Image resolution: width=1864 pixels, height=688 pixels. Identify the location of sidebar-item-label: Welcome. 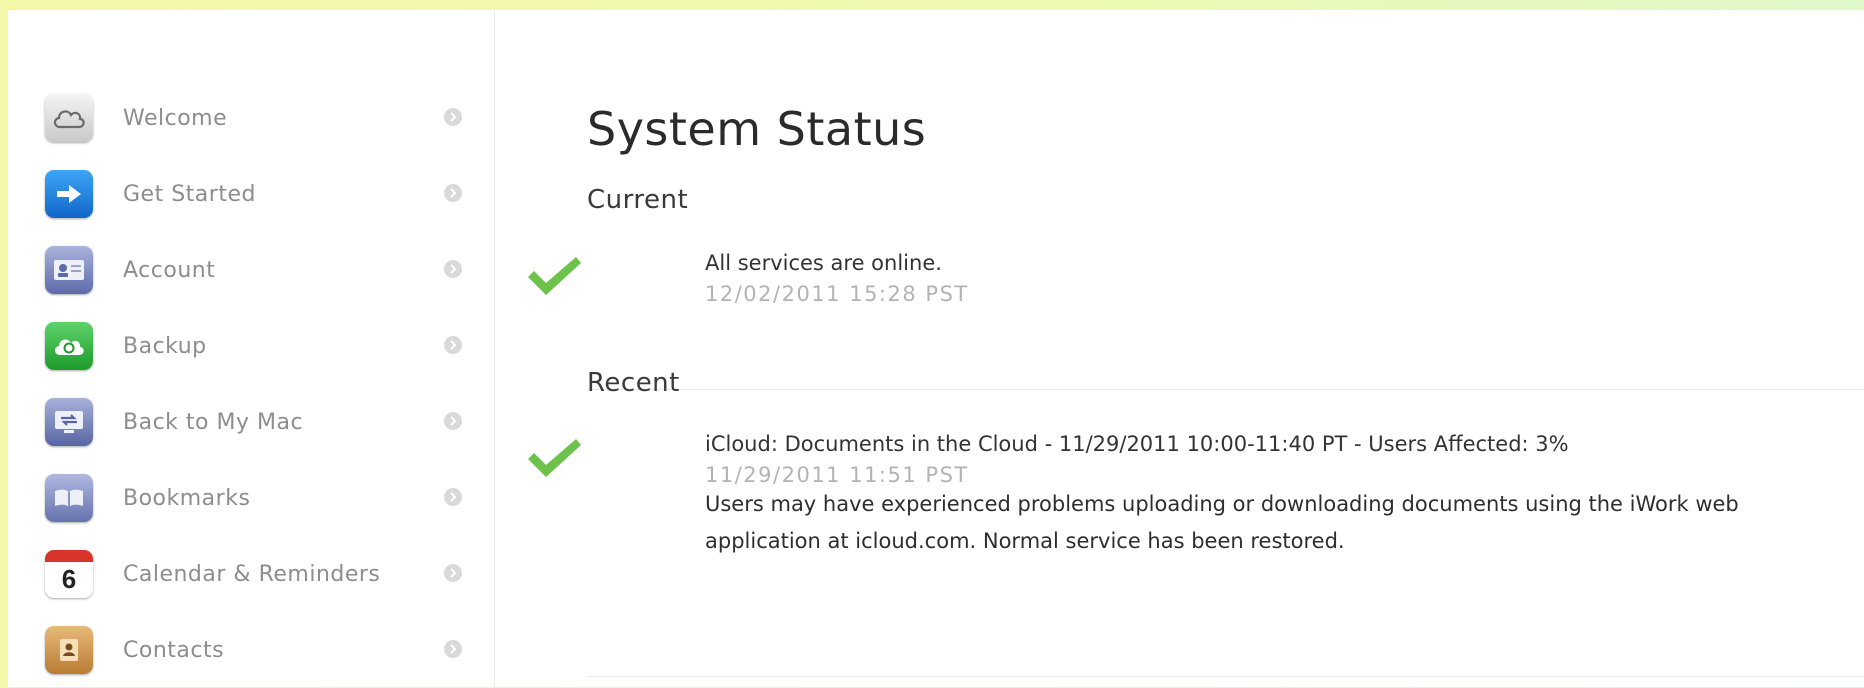
(175, 118).